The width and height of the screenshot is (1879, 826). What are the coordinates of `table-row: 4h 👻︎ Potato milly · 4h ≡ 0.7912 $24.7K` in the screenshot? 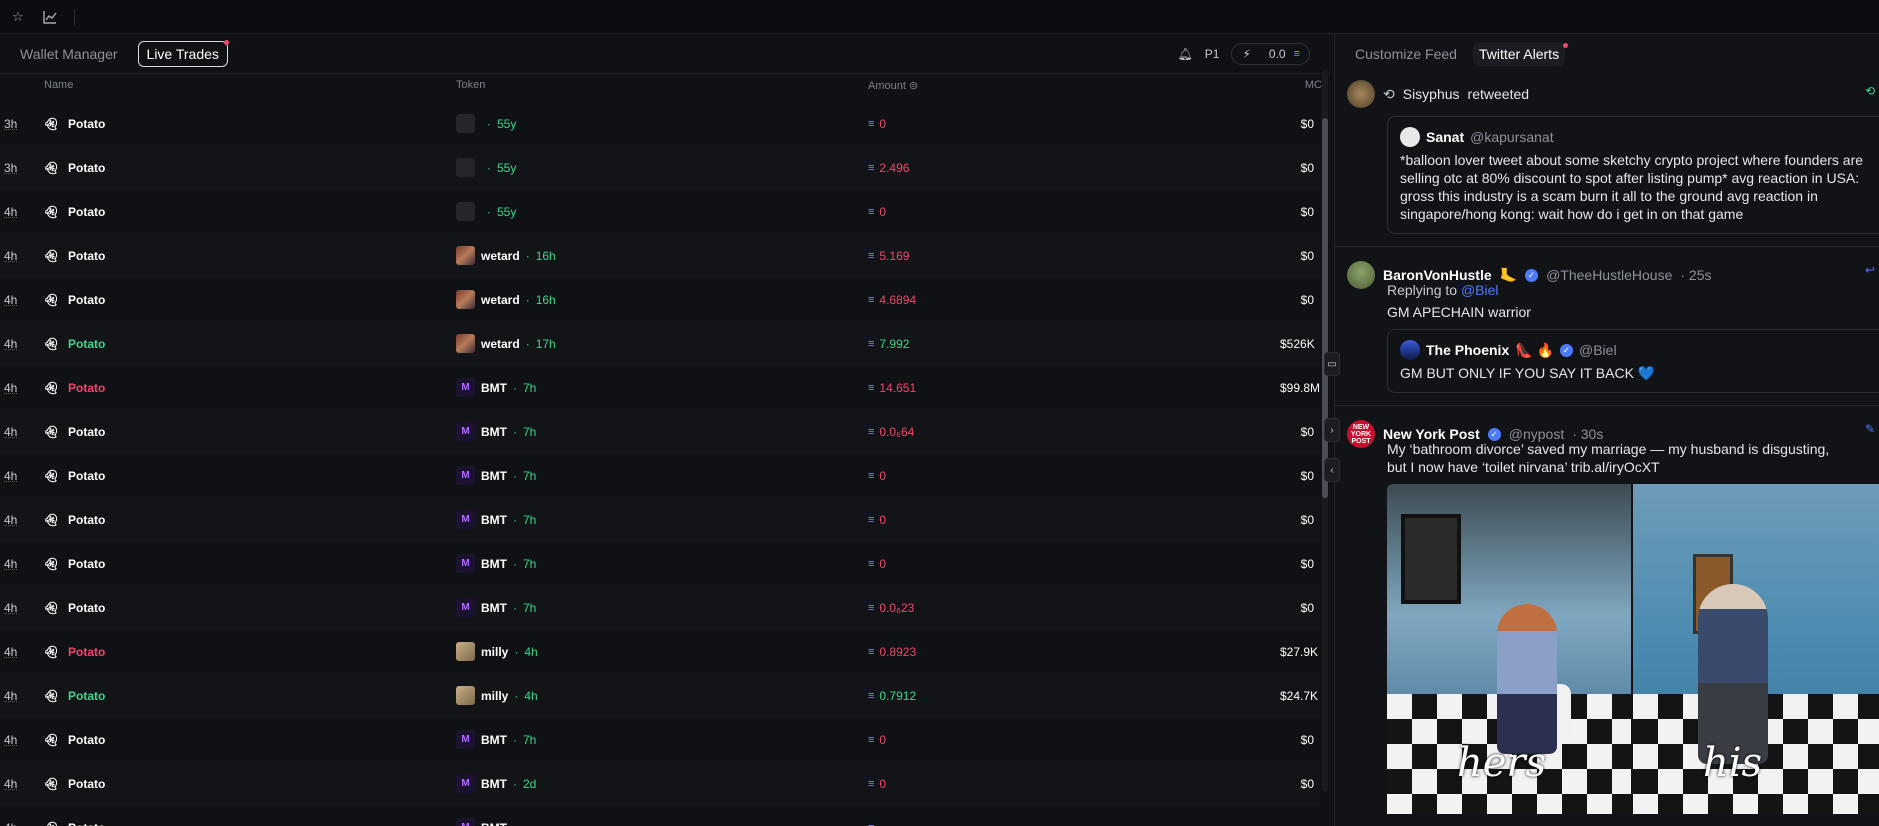 It's located at (660, 696).